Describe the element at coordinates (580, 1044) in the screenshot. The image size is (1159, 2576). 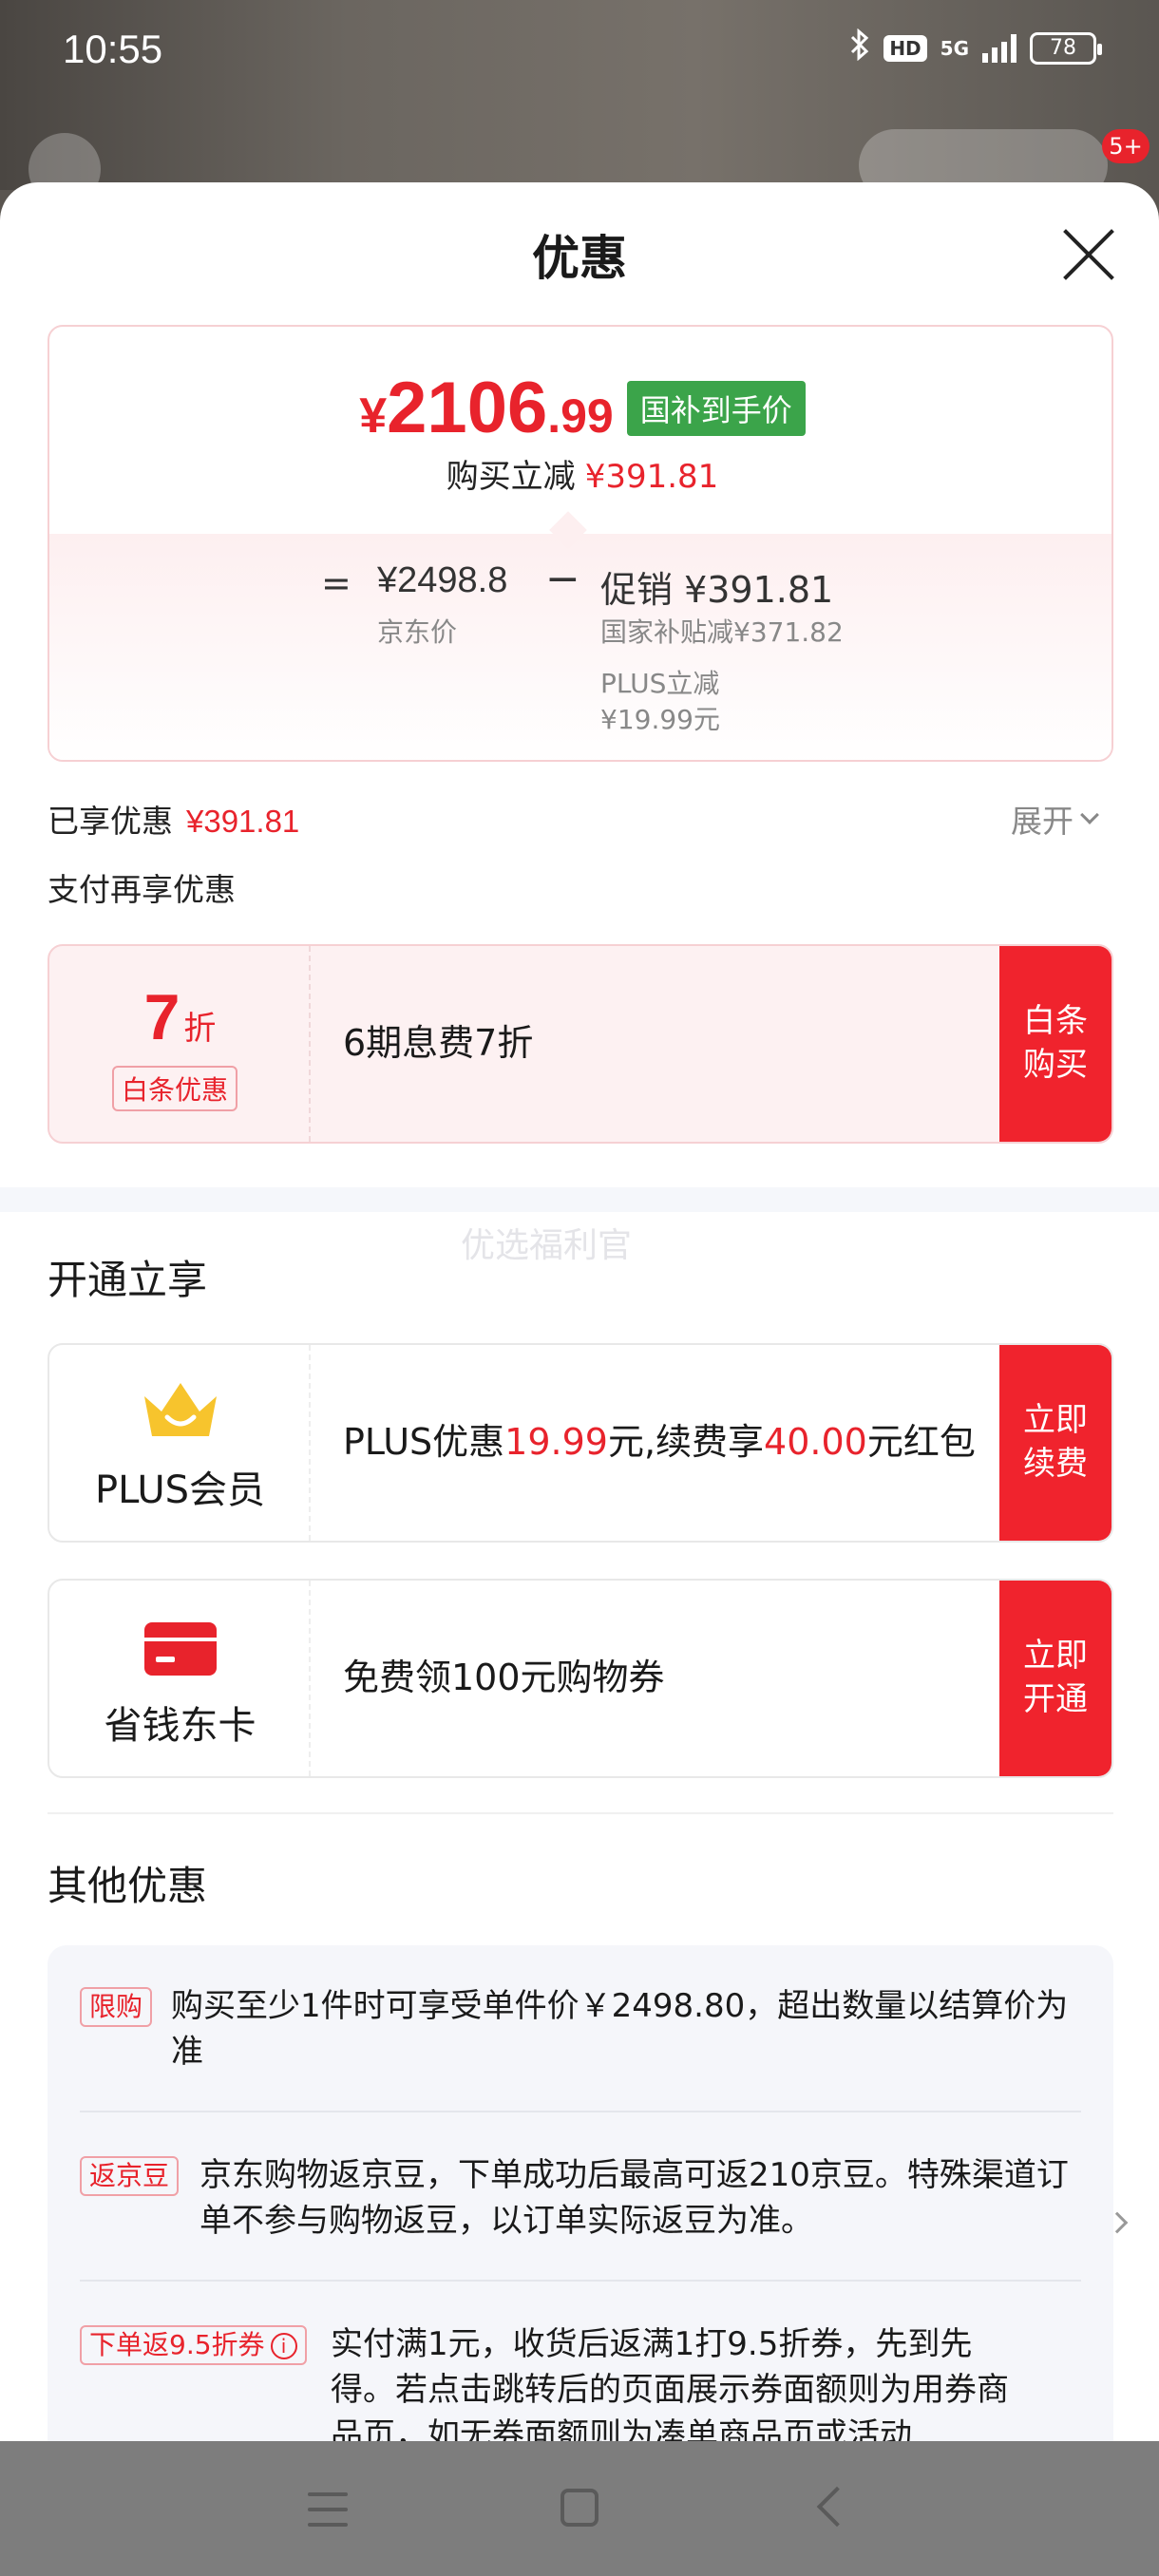
I see `baitiao-offer-card: 7折 白条优惠 6期息费7折 白条购买` at that location.